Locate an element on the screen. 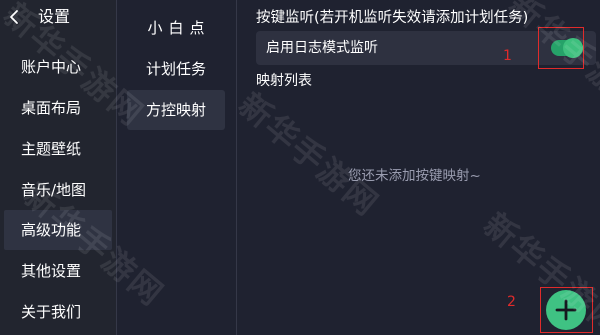 This screenshot has width=600, height=335. sidebar-item-about: 关于我们 is located at coordinates (58, 312).